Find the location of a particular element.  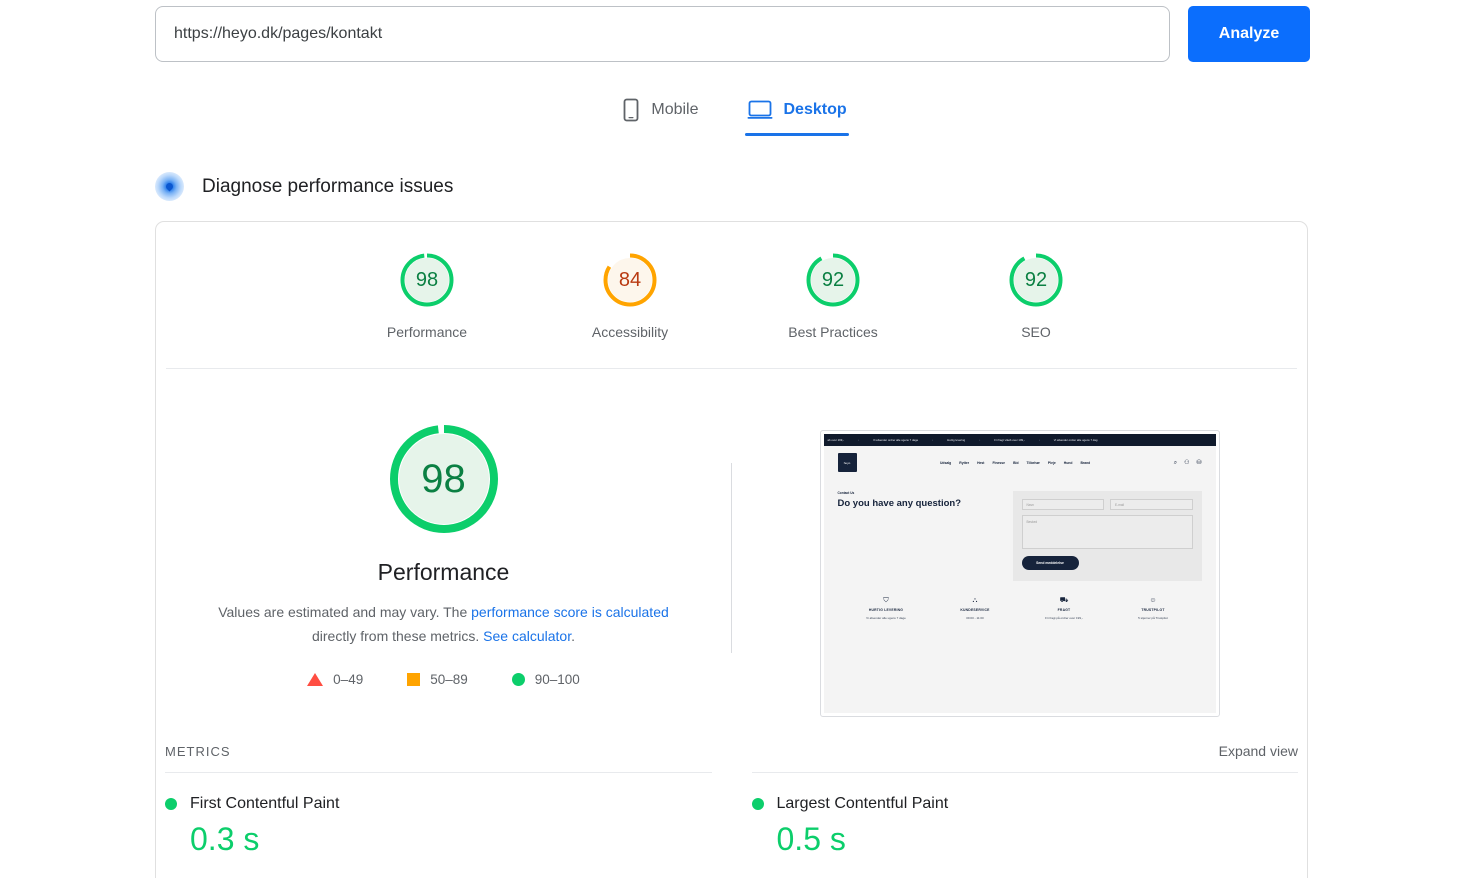

thumb-nav-item-0: Udsalg is located at coordinates (945, 462).